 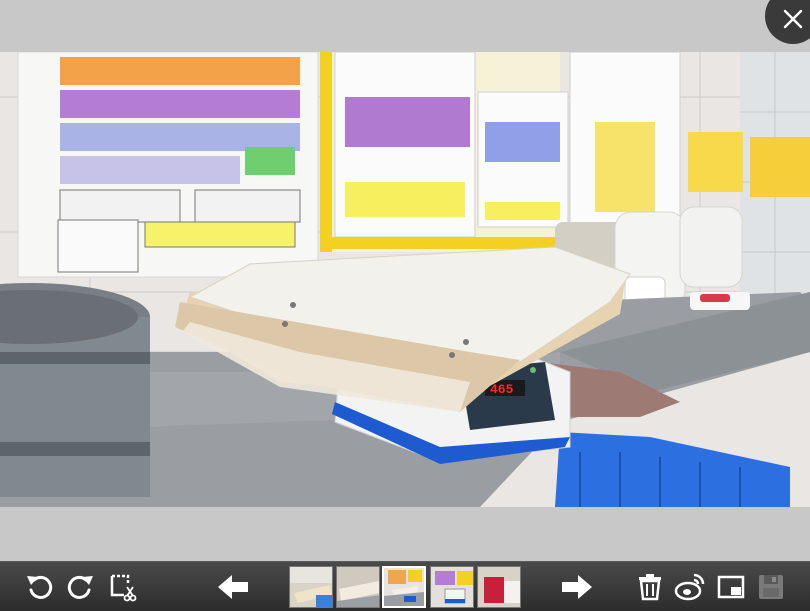 I want to click on rotate-right-icon, so click(x=80, y=587).